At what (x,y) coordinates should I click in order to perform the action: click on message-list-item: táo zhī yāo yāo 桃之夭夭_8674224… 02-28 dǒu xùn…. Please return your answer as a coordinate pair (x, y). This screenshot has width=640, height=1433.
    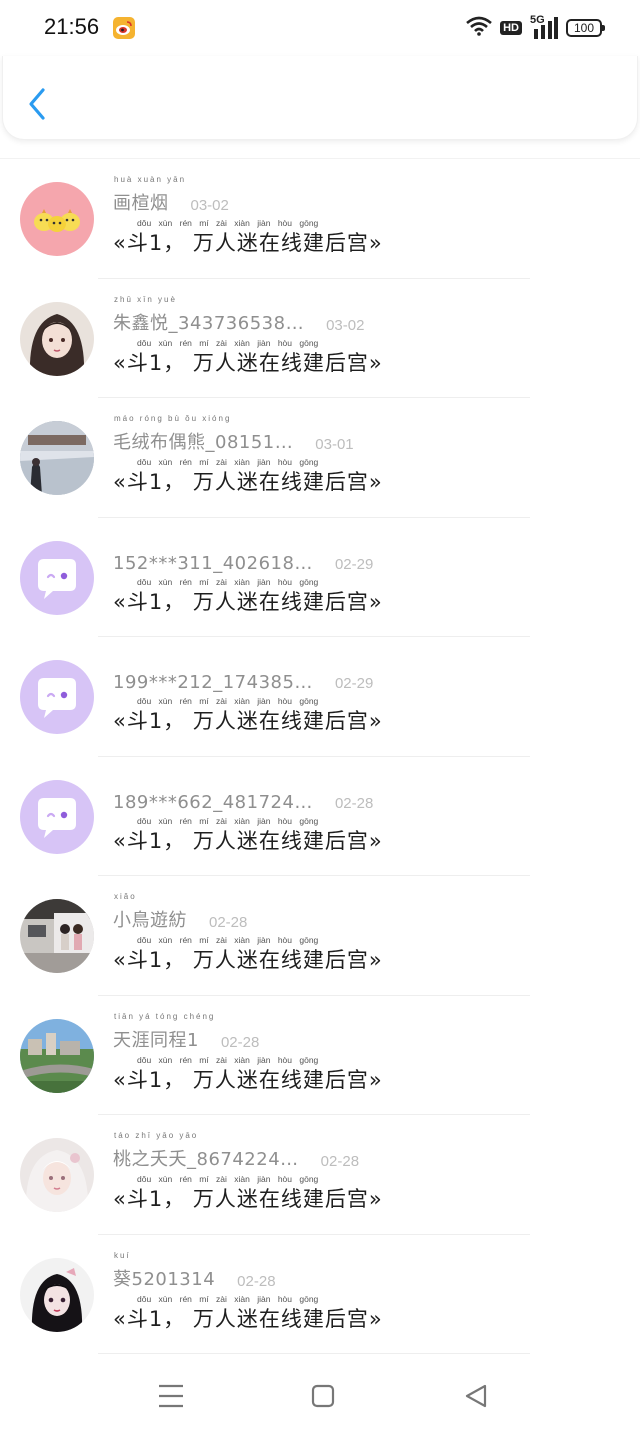
    Looking at the image, I should click on (320, 1175).